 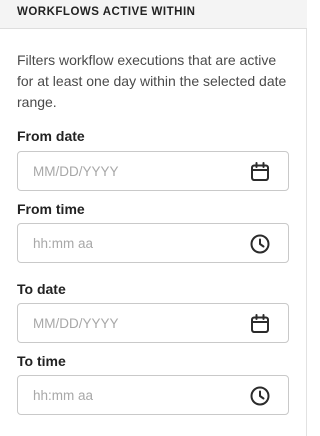 What do you see at coordinates (138, 243) in the screenshot?
I see `from-time-input` at bounding box center [138, 243].